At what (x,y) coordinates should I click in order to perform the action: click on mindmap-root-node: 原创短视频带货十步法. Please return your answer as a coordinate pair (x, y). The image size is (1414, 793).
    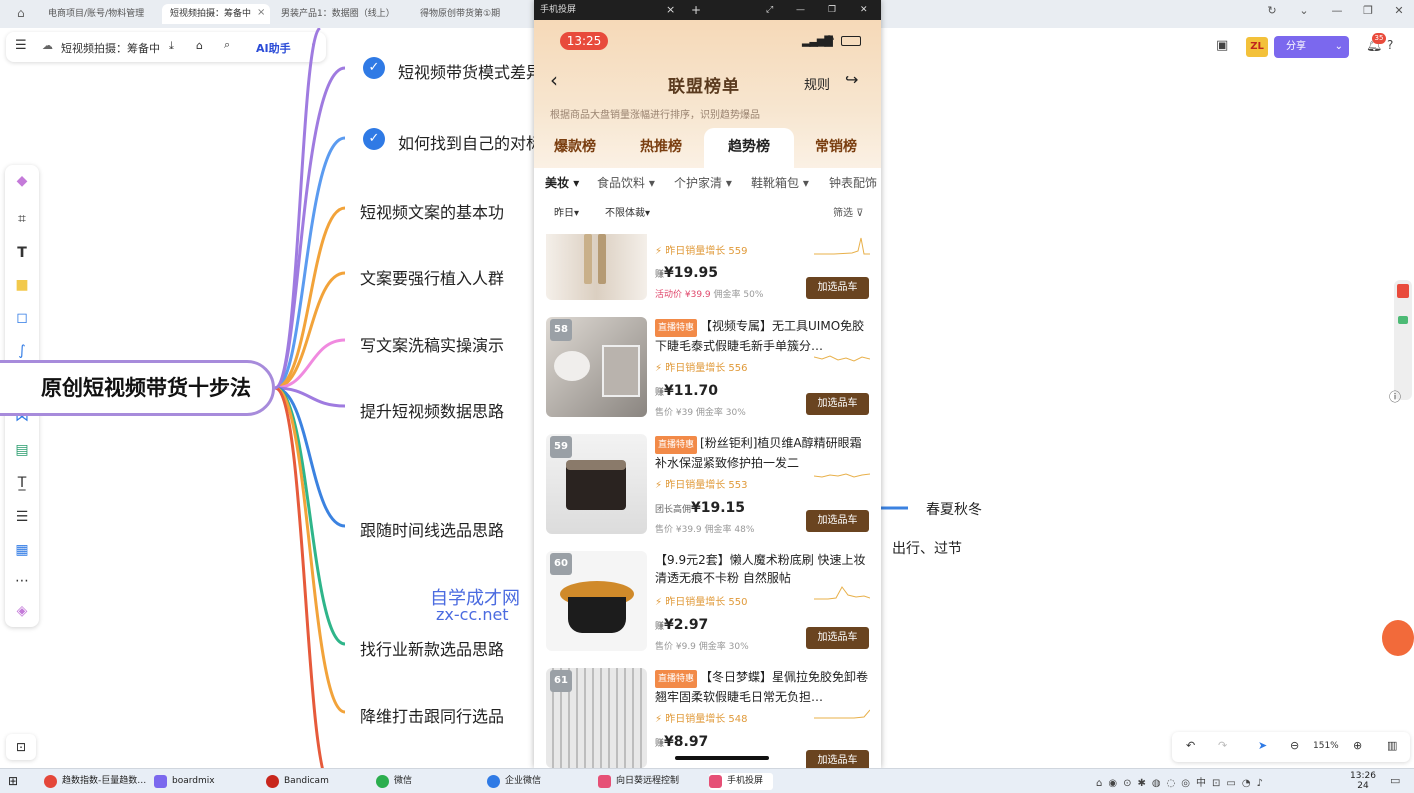
    Looking at the image, I should click on (137, 388).